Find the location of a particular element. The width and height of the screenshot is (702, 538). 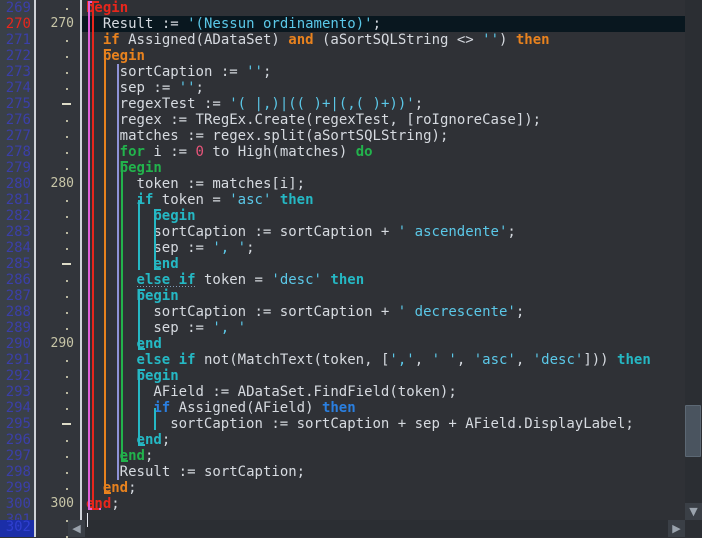

line-number: 292 is located at coordinates (18, 376).